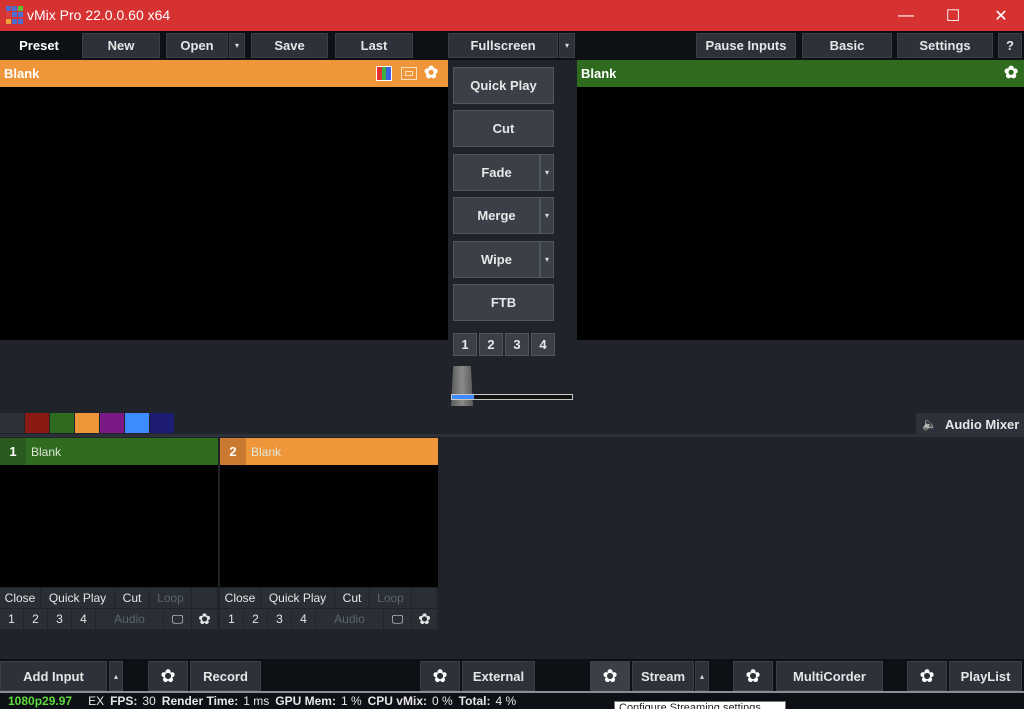 The image size is (1024, 709). What do you see at coordinates (567, 45) in the screenshot?
I see `fullscreen-dropdown-button: ▾` at bounding box center [567, 45].